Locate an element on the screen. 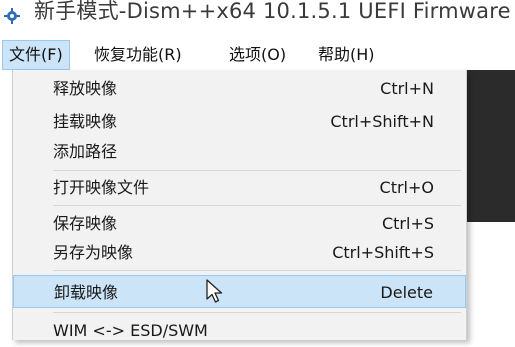  menu-item-label: WIM <-> ESD/SWM is located at coordinates (130, 330).